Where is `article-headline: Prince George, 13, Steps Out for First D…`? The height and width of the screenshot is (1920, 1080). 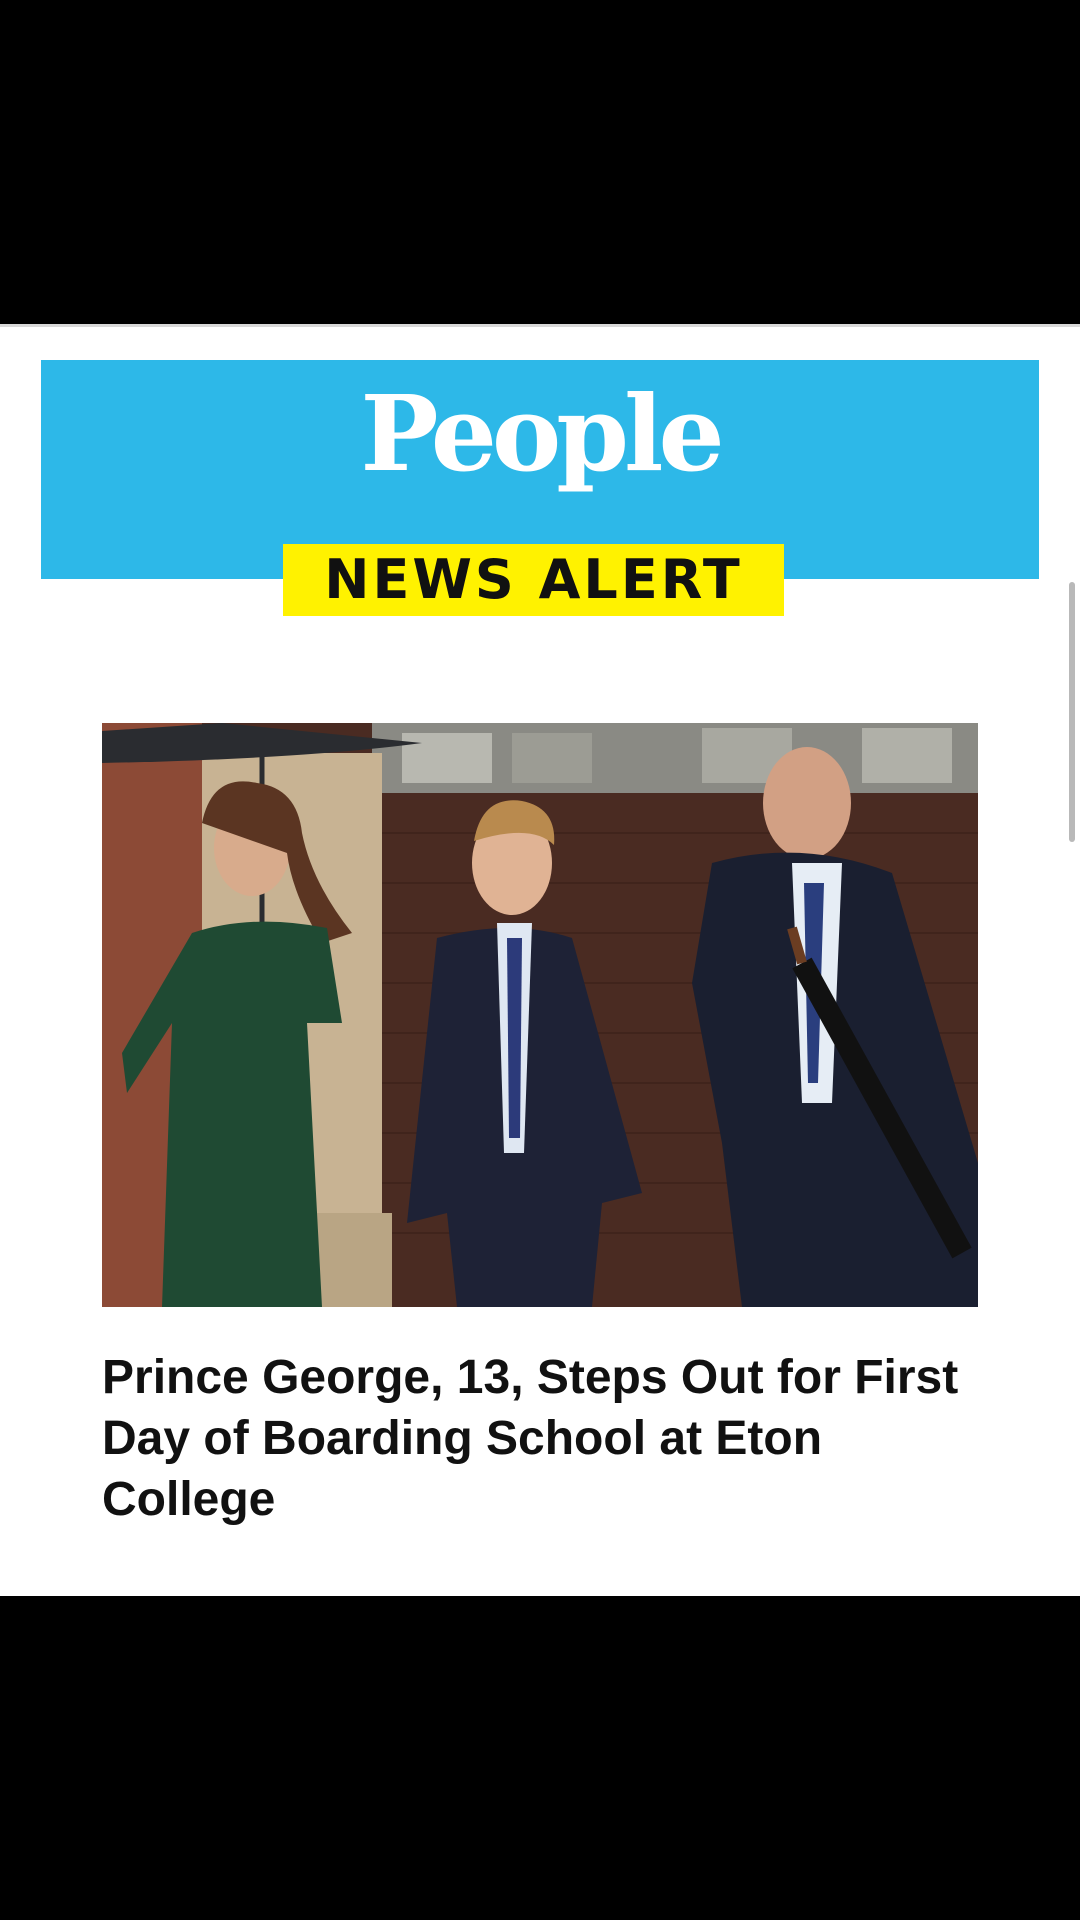 article-headline: Prince George, 13, Steps Out for First D… is located at coordinates (542, 1438).